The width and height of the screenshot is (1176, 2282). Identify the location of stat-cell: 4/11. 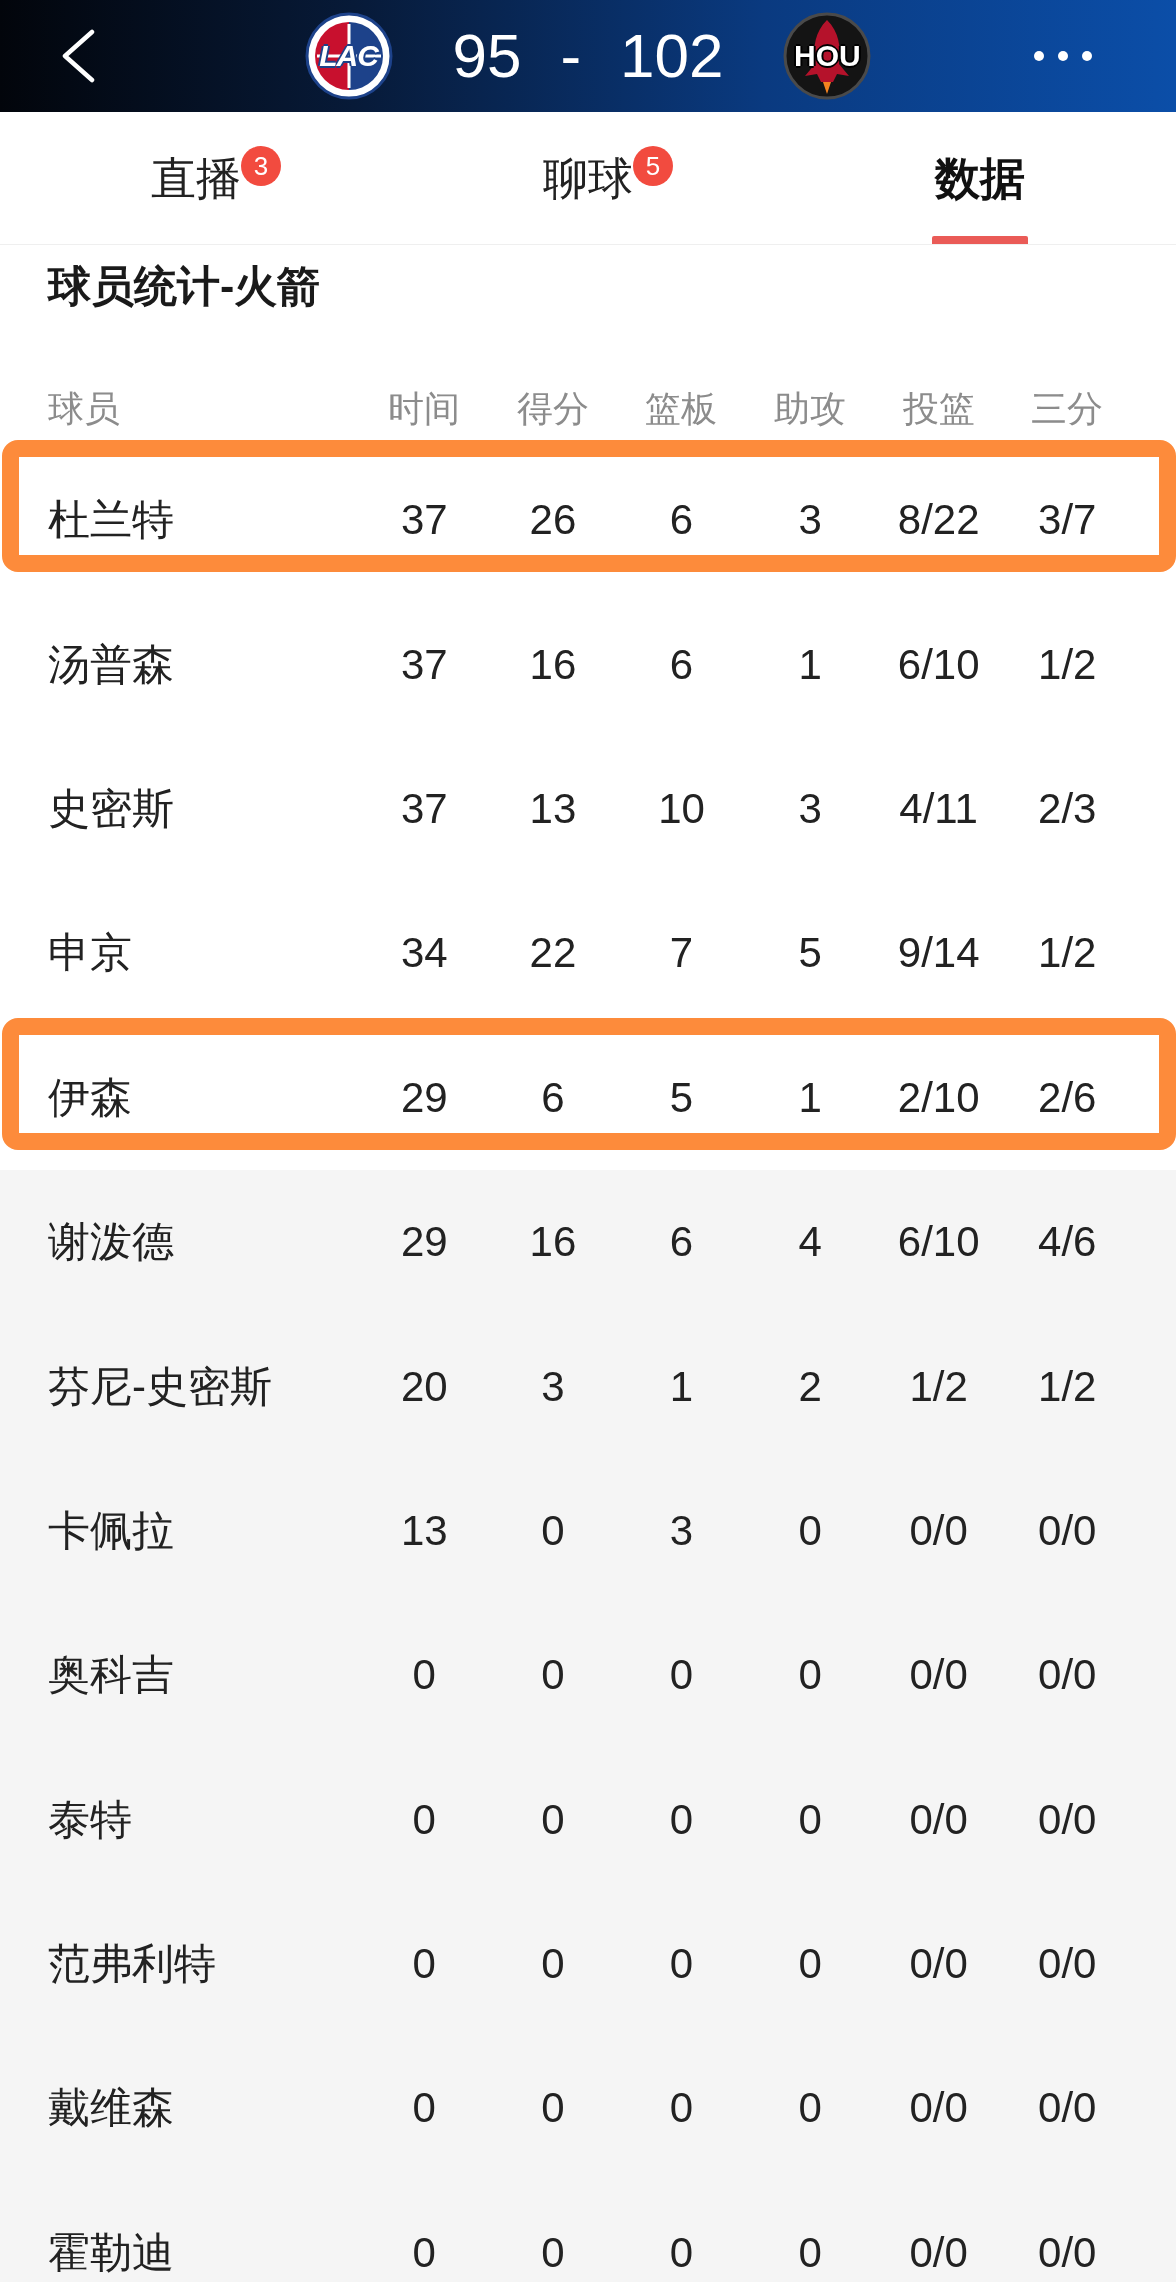
(938, 808).